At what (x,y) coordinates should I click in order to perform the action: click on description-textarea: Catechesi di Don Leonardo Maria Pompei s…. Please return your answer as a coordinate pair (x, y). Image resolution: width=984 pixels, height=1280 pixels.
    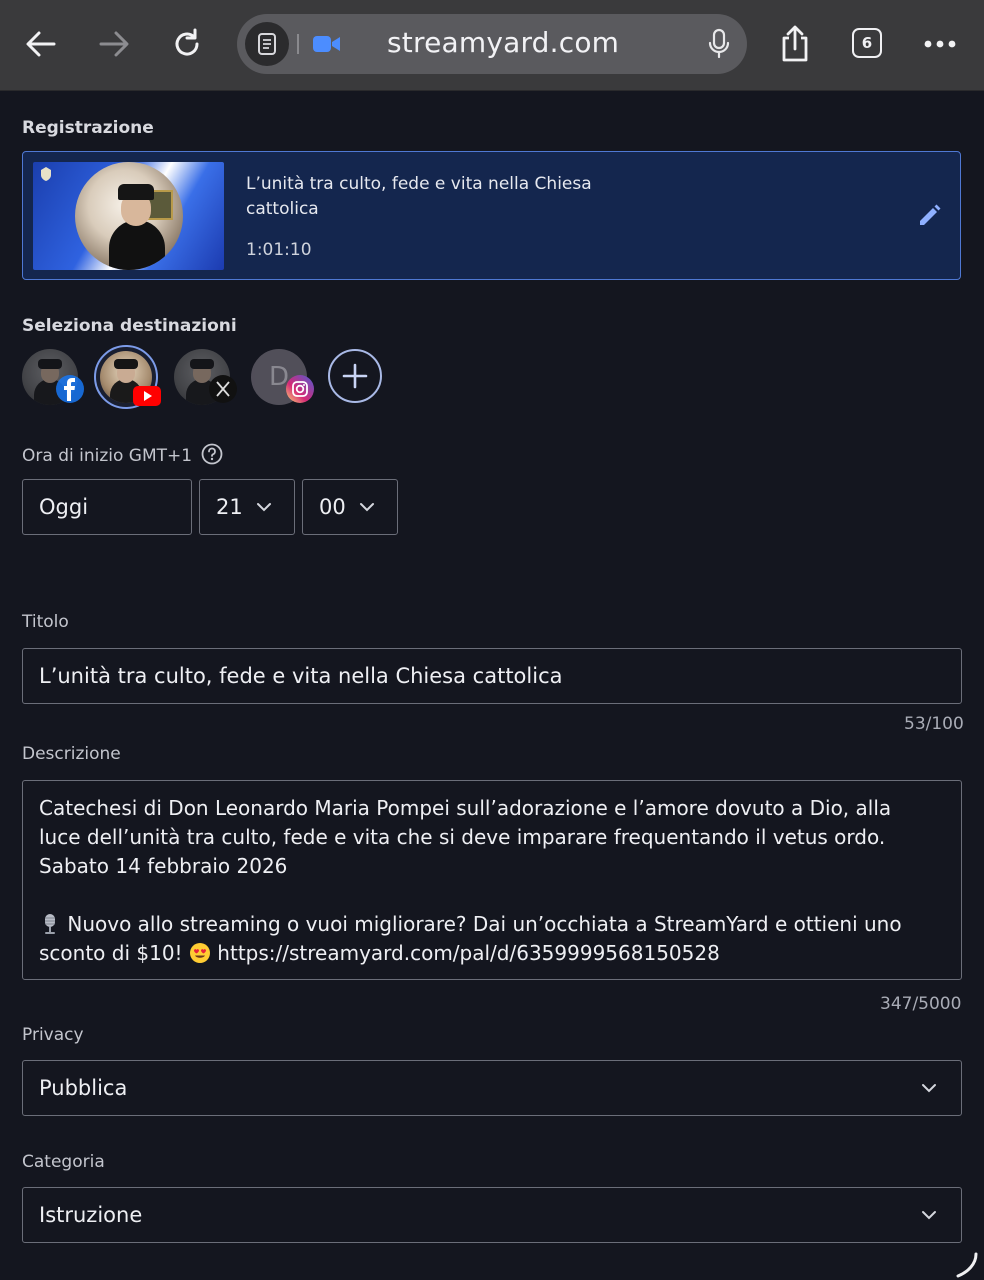
    Looking at the image, I should click on (492, 880).